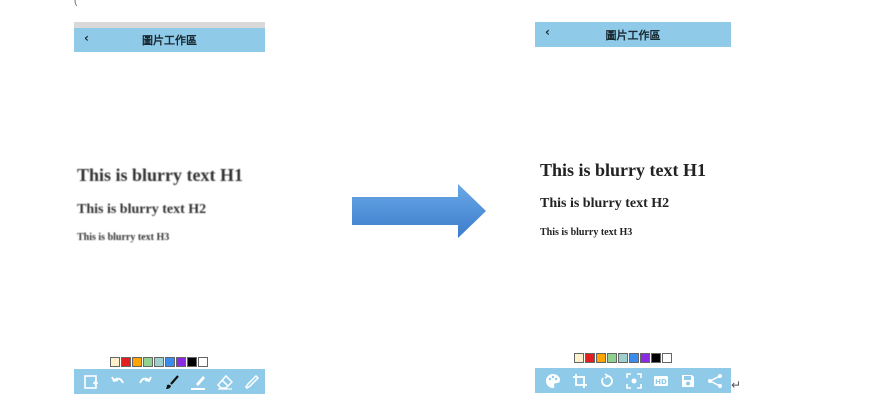  What do you see at coordinates (736, 385) in the screenshot?
I see `return-mark: ↵` at bounding box center [736, 385].